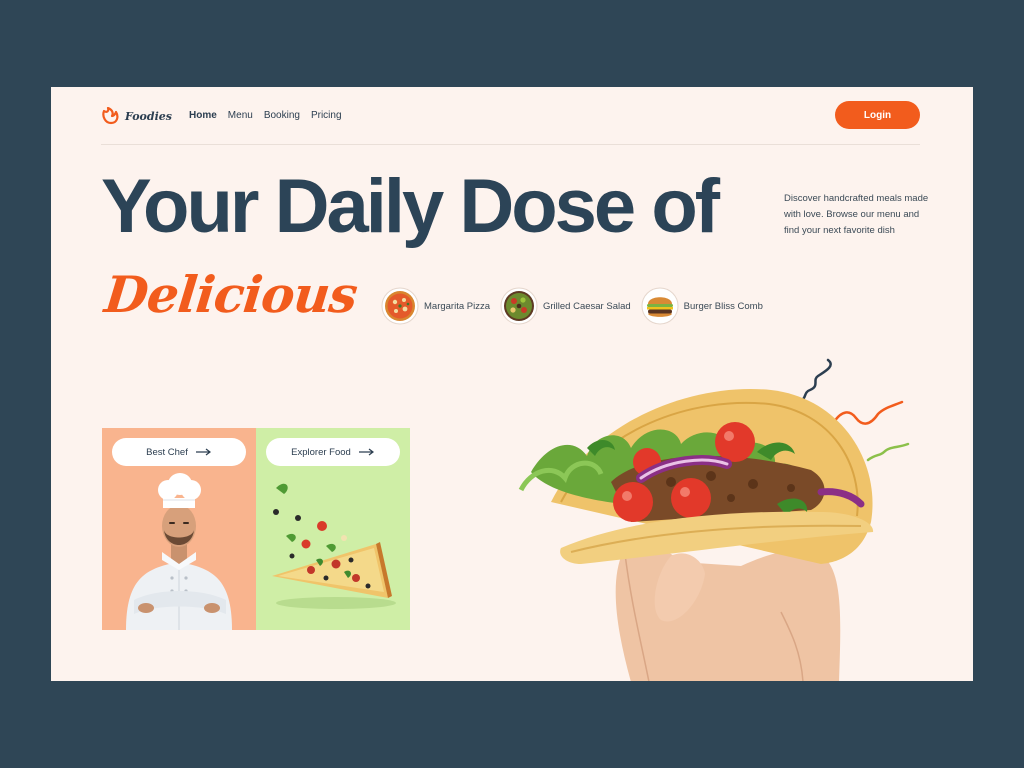 The height and width of the screenshot is (768, 1024). Describe the element at coordinates (510, 123) in the screenshot. I see `top-navbar: Foodies Home Menu Booking Pricing Login` at that location.